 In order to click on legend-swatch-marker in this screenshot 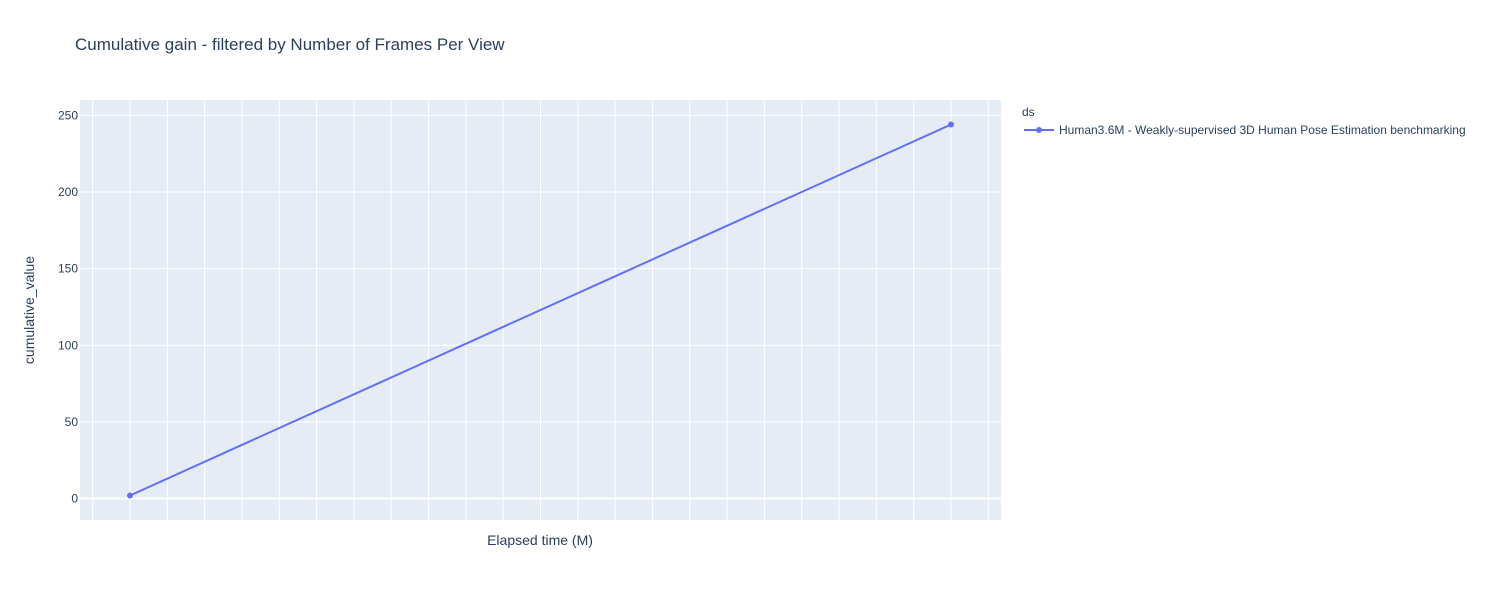, I will do `click(1039, 130)`.